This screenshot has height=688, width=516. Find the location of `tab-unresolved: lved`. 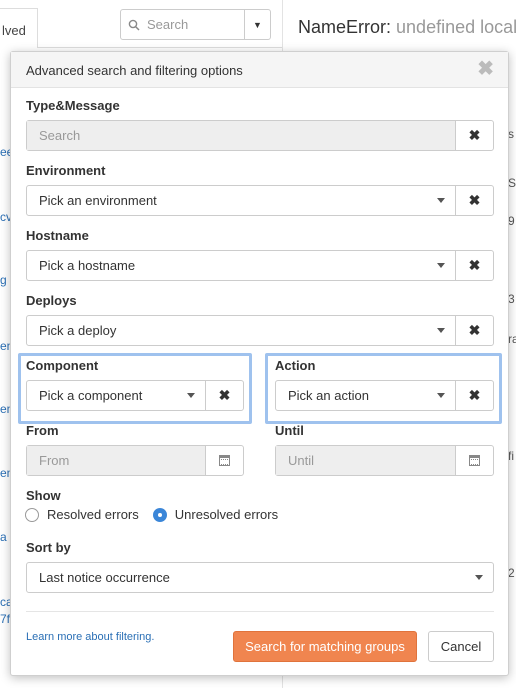

tab-unresolved: lved is located at coordinates (19, 28).